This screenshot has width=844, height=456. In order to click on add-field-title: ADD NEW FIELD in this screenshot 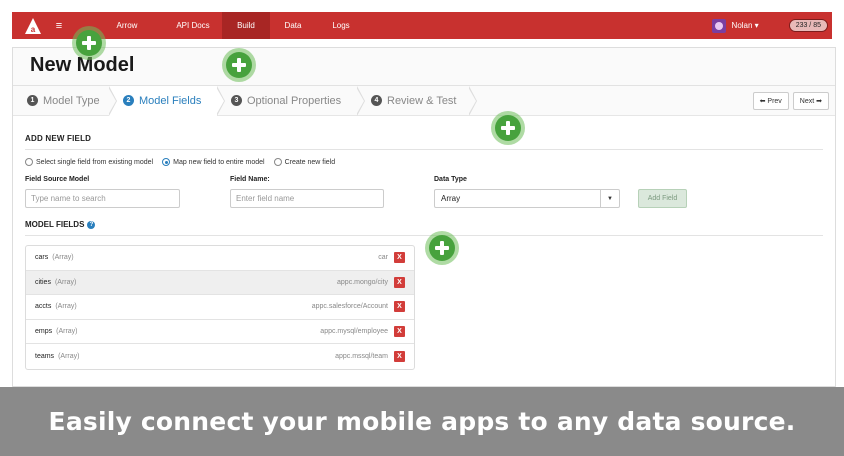, I will do `click(424, 142)`.